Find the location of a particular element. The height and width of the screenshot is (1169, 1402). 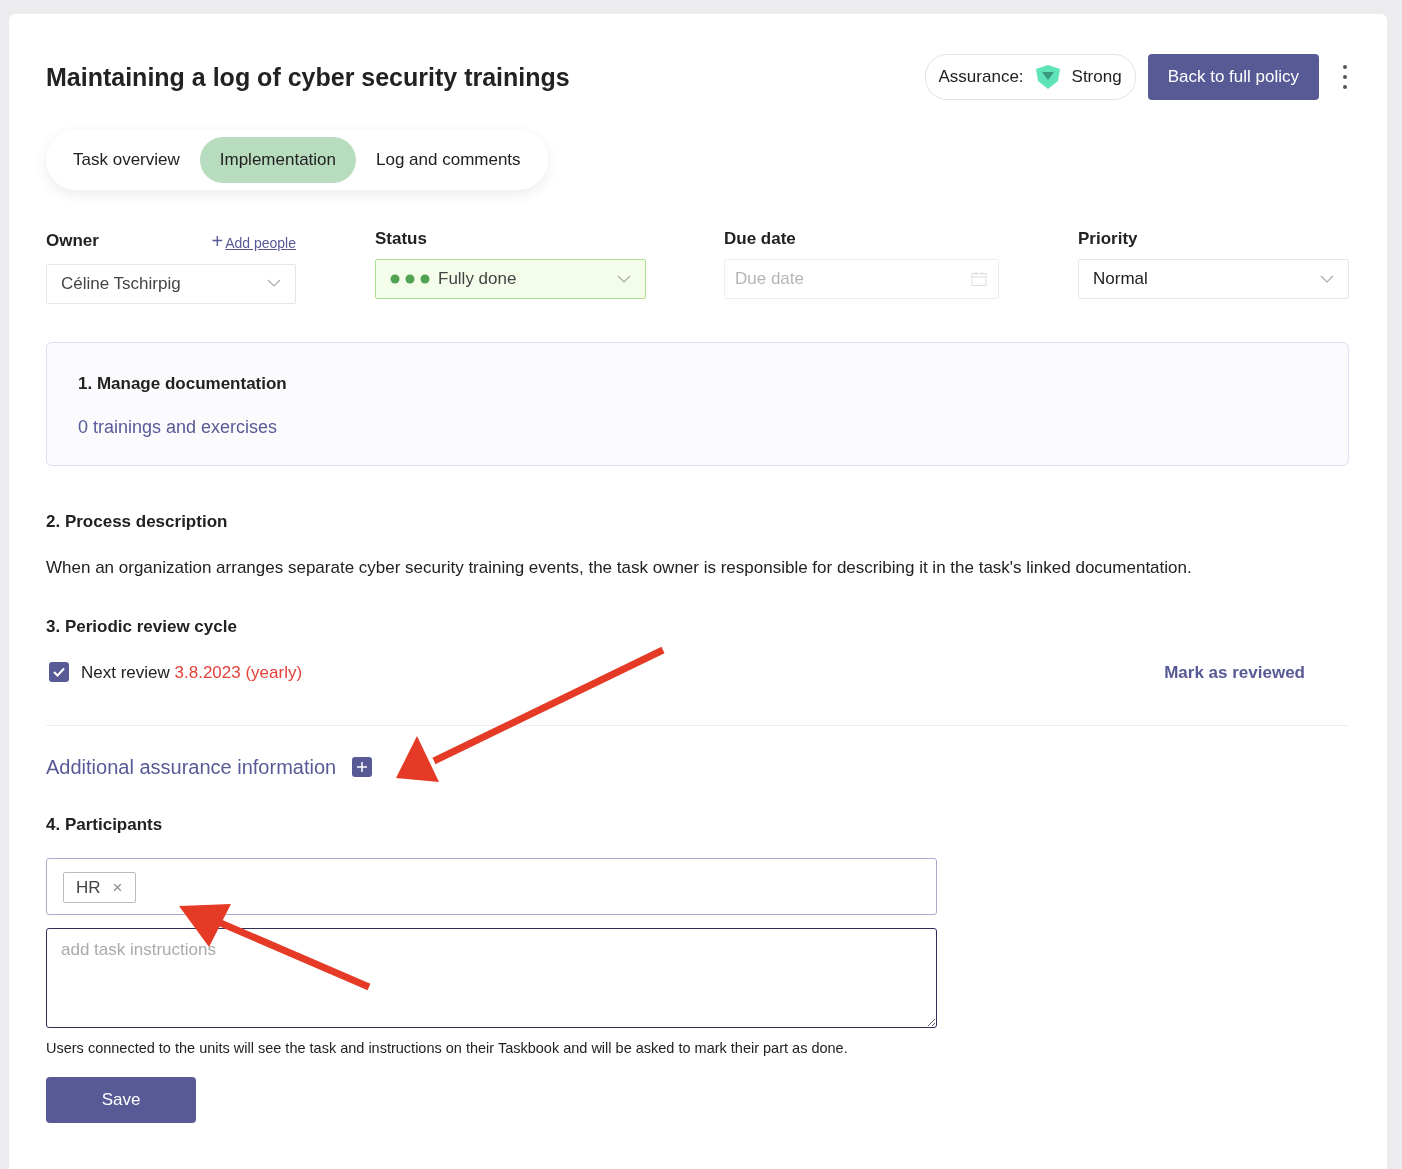

priority-select: Normal is located at coordinates (1213, 279).